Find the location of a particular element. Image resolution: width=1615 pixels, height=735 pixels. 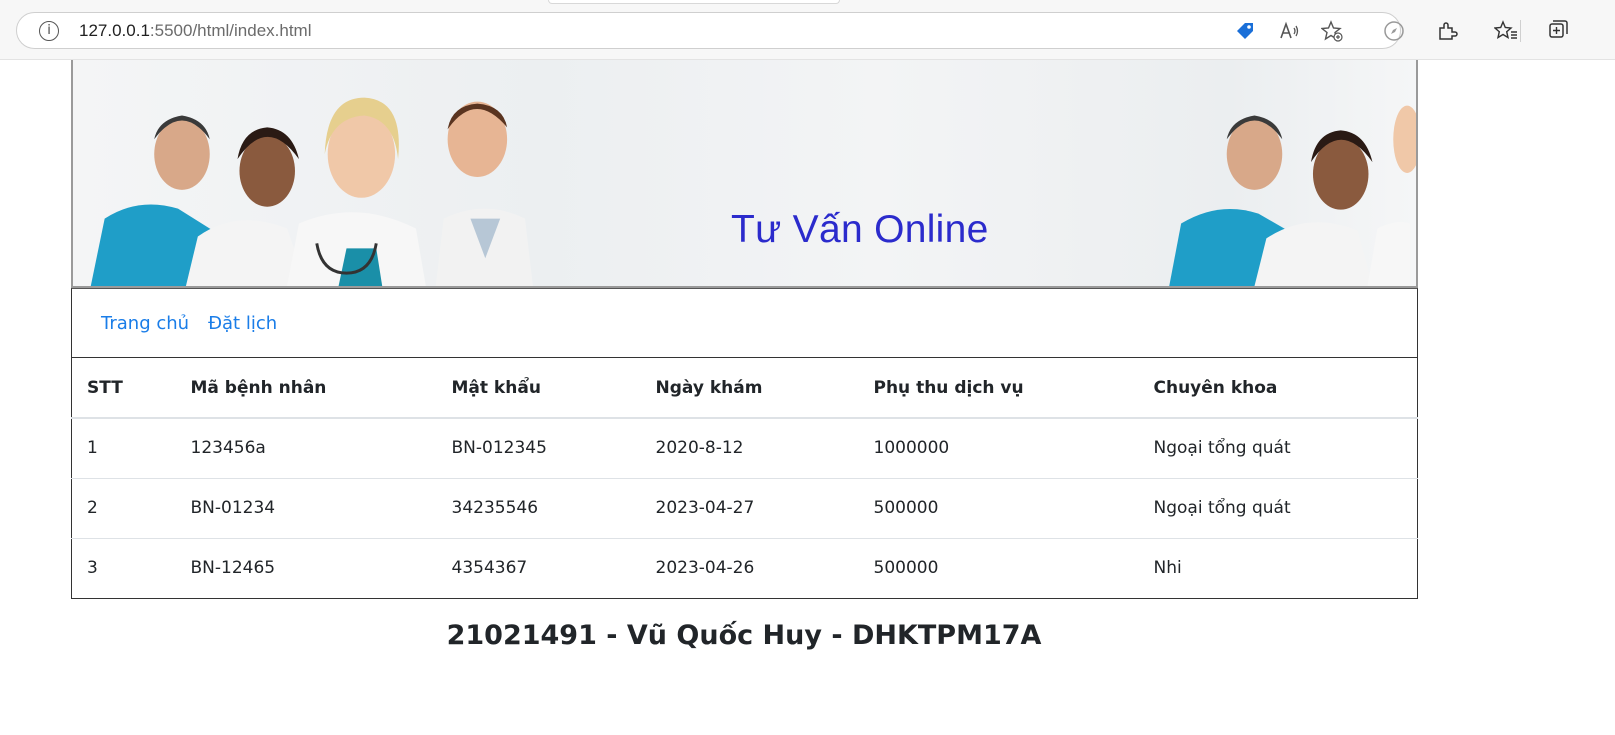

table-cell: 2023-04-27 is located at coordinates (749, 508).